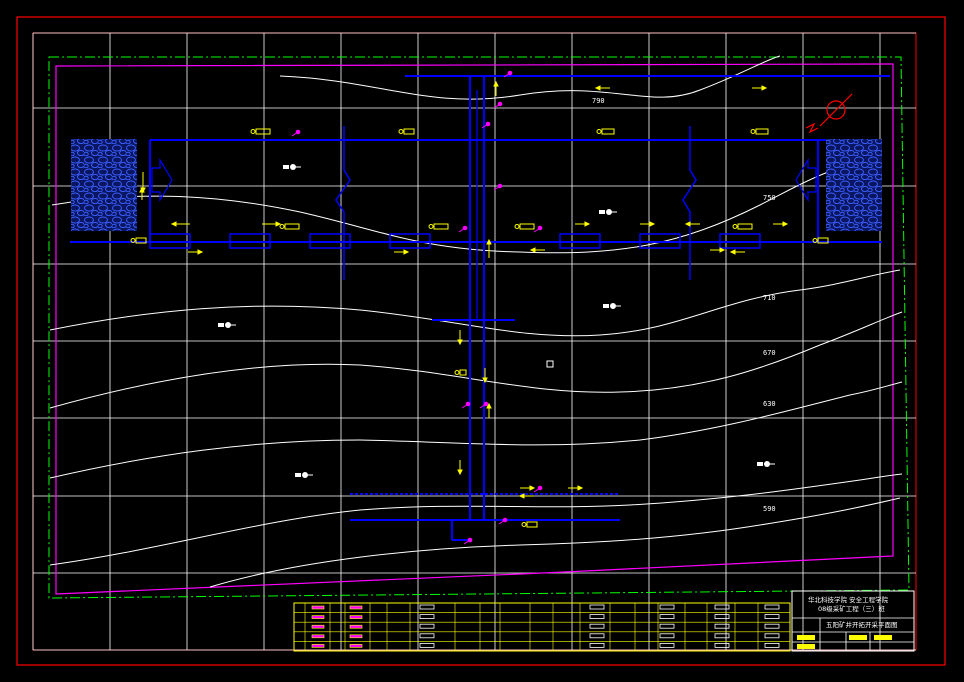  Describe the element at coordinates (862, 625) in the screenshot. I see `drawing-title: 五阳矿井开拓开采平面图` at that location.